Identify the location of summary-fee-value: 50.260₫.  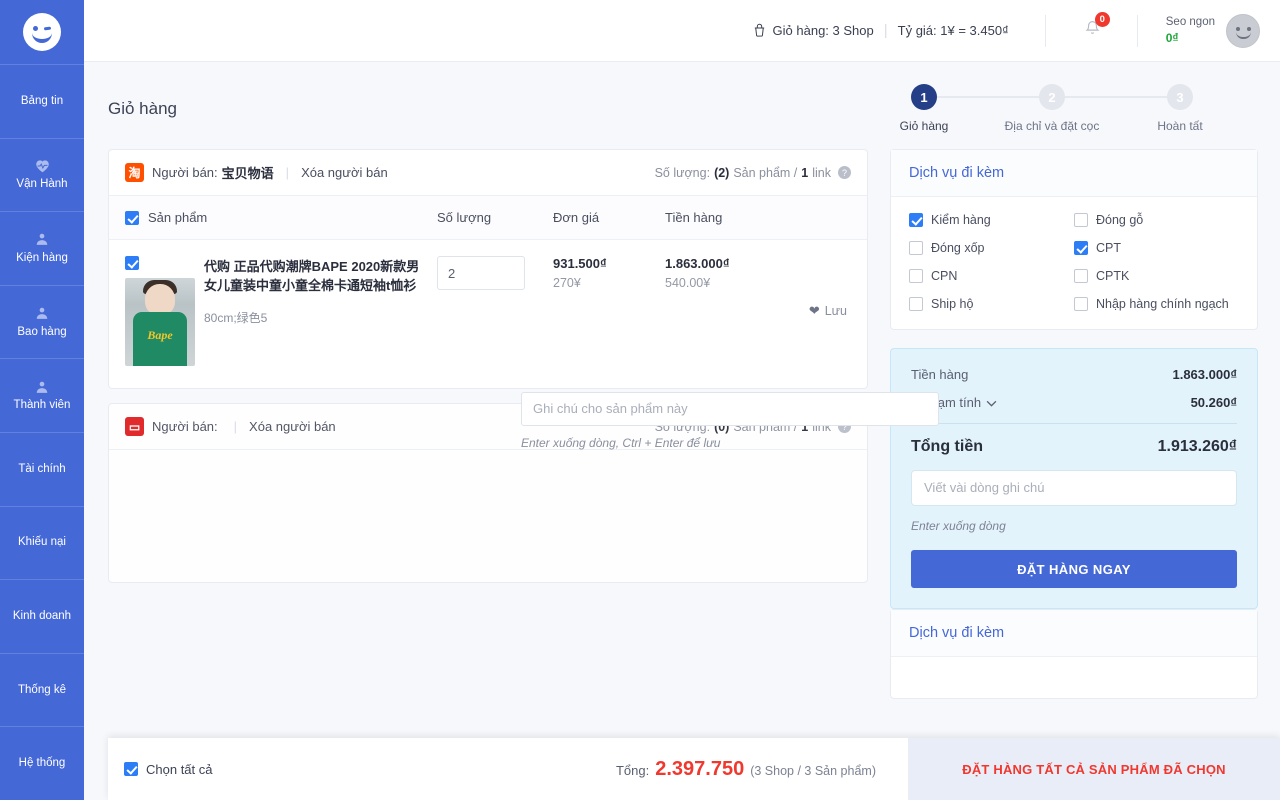
(1213, 402).